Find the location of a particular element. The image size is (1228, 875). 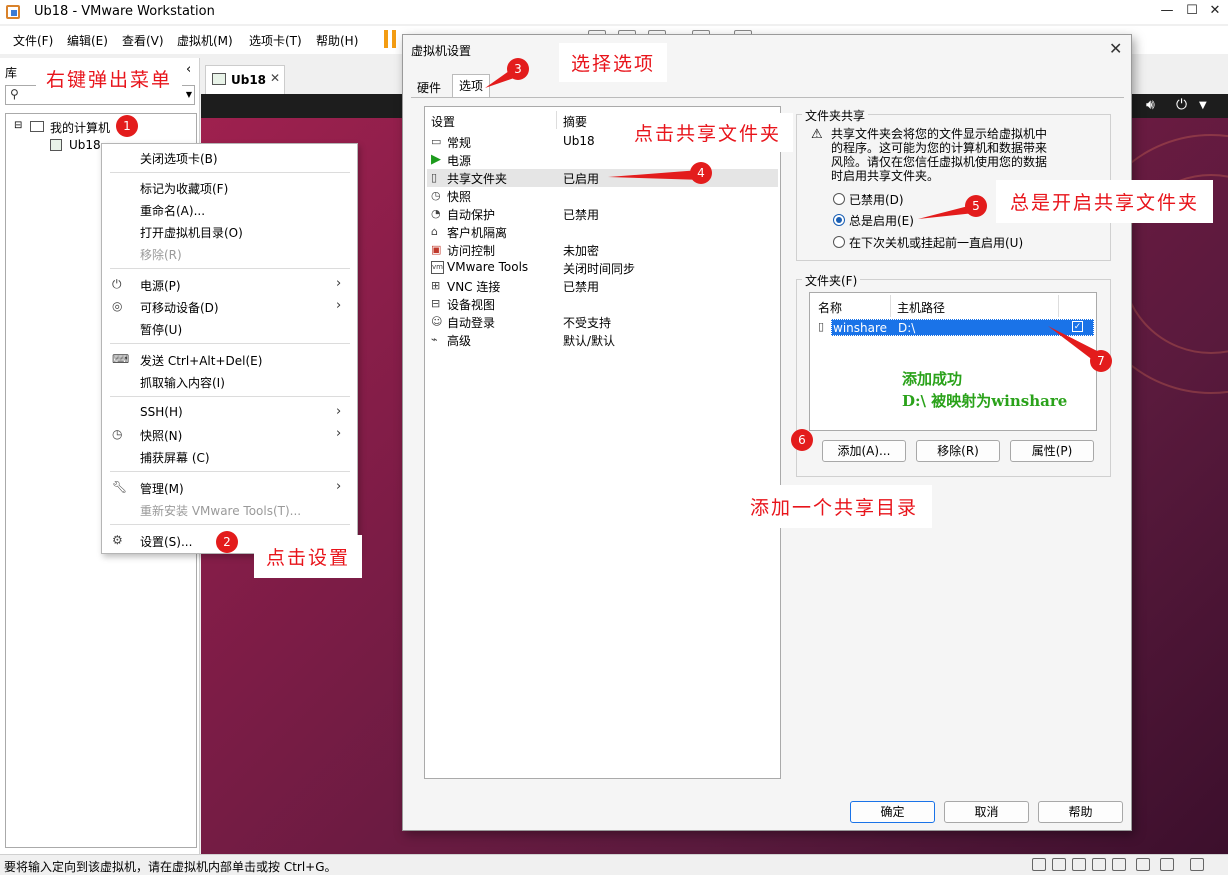

step-badge-3: 3 is located at coordinates (518, 69).